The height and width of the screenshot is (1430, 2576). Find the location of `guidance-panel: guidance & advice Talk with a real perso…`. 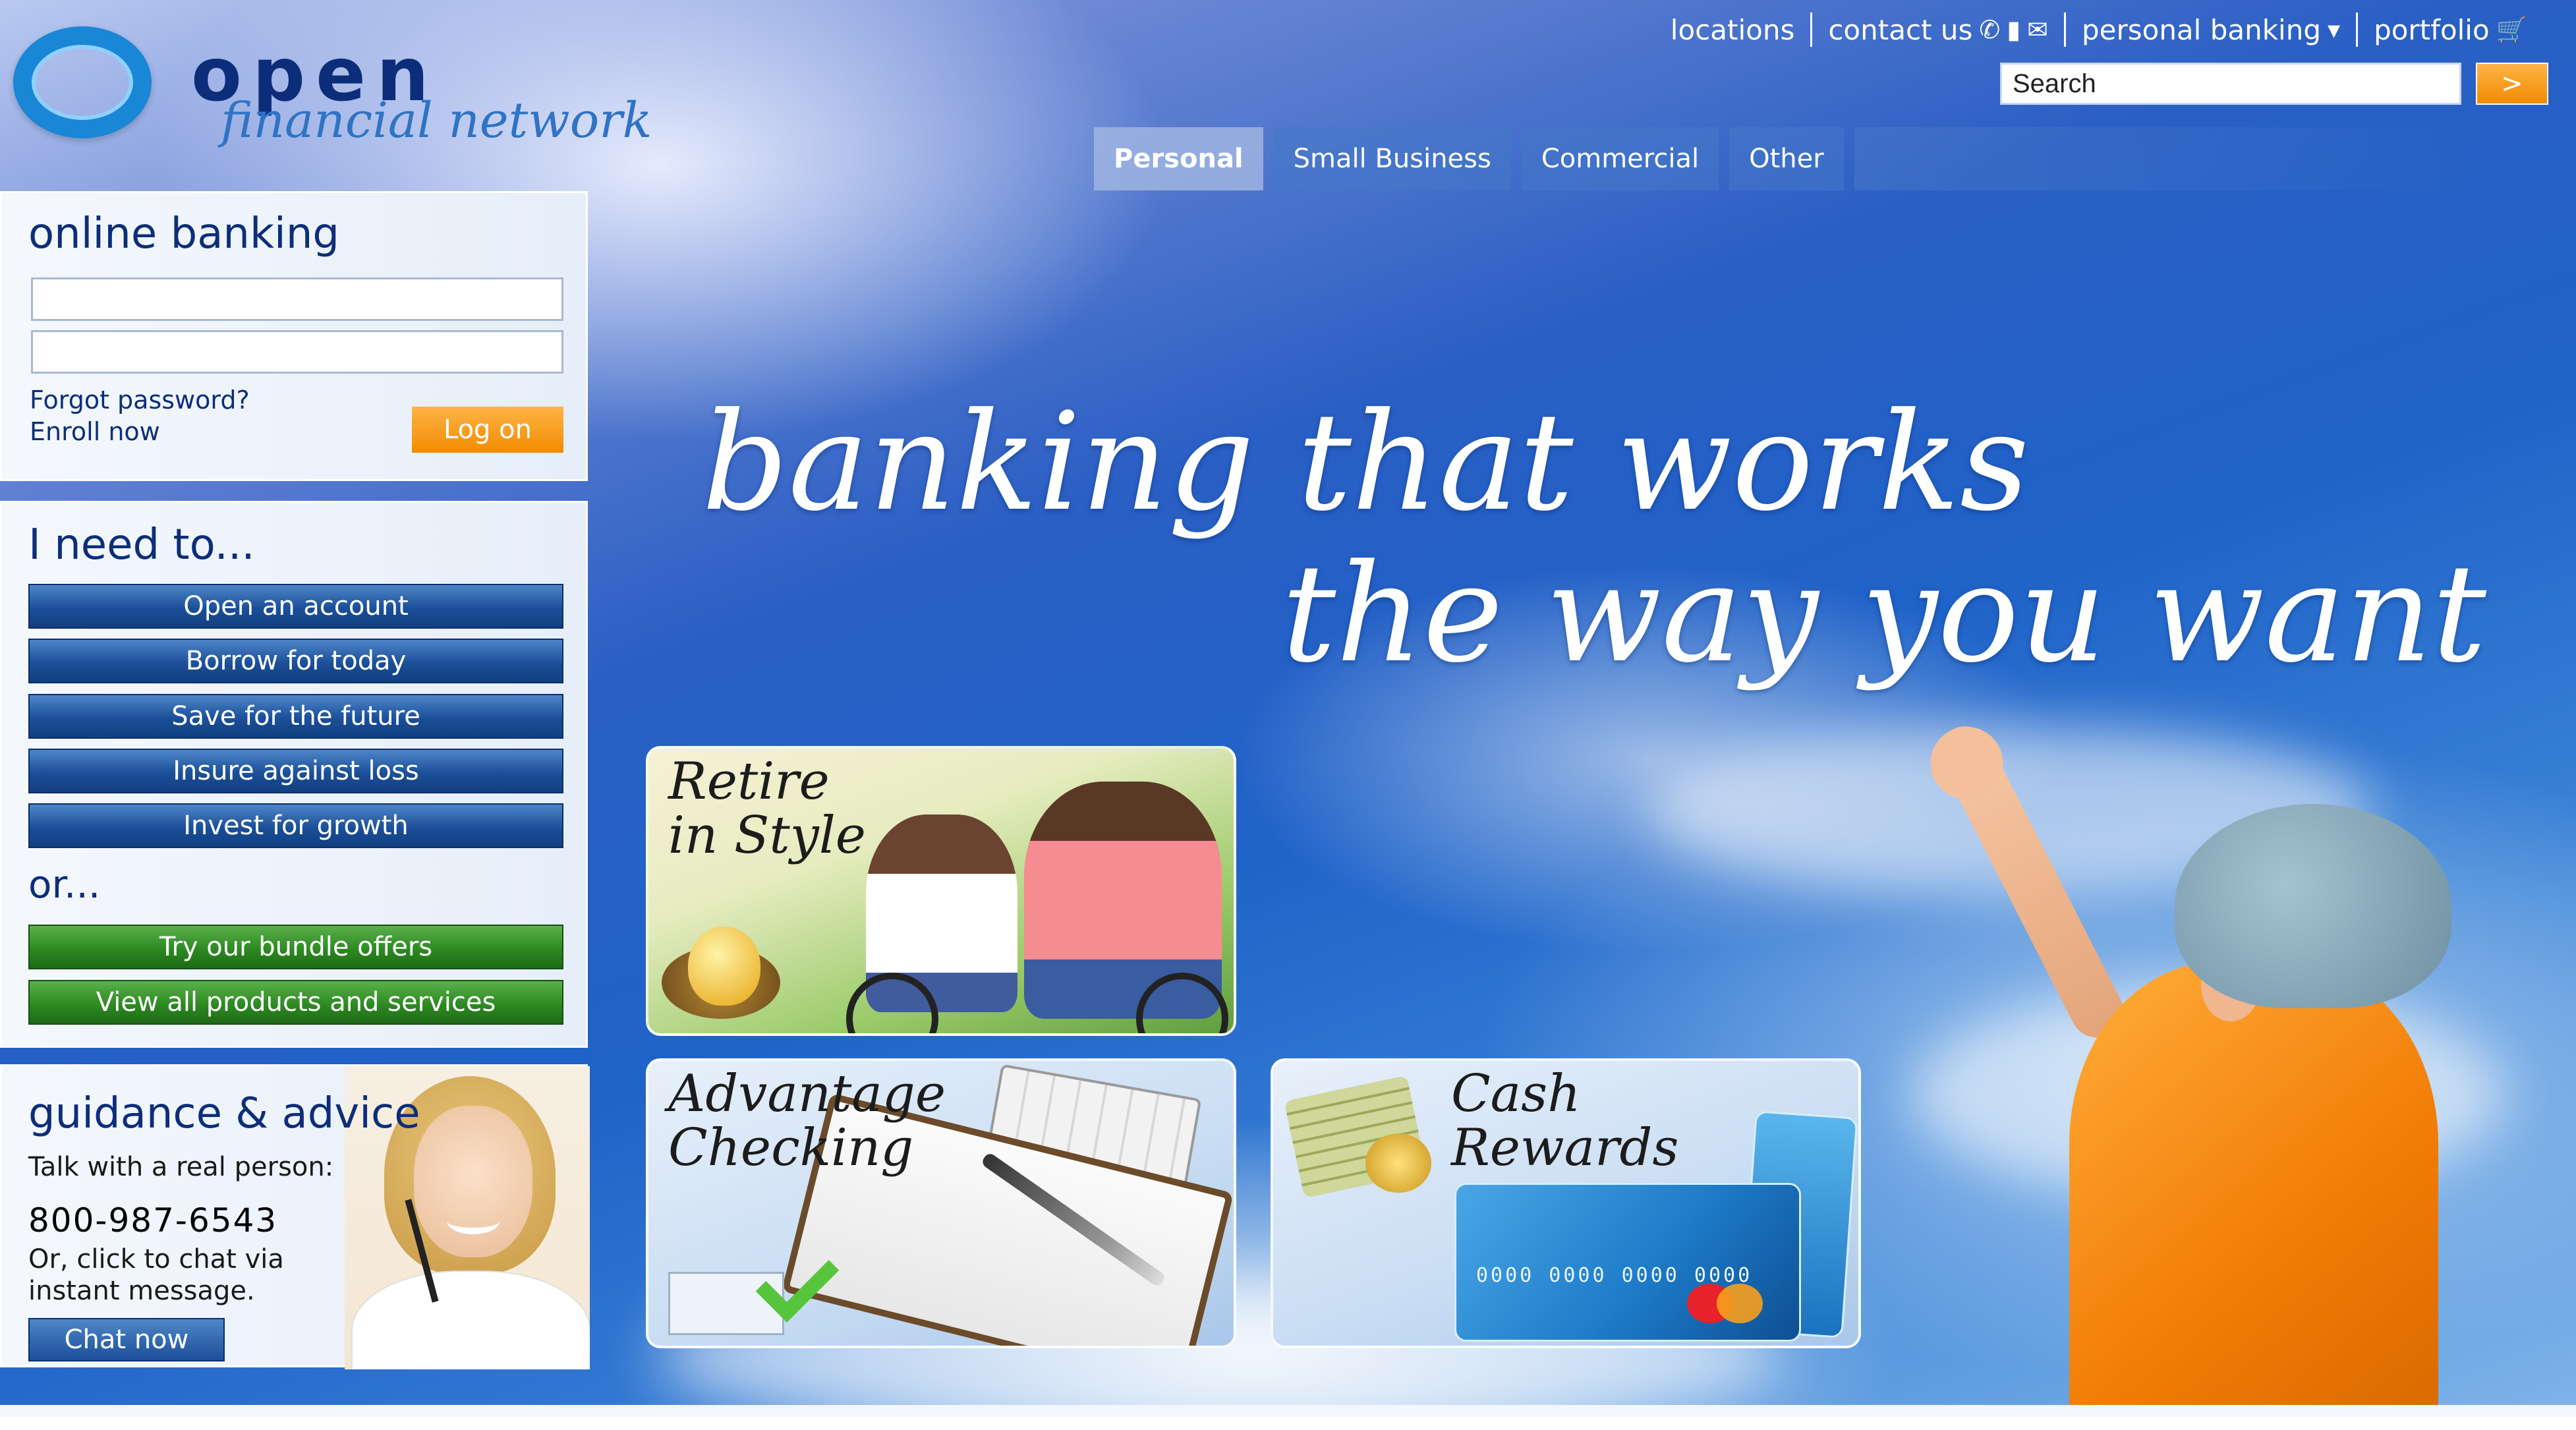

guidance-panel: guidance & advice Talk with a real perso… is located at coordinates (295, 1216).